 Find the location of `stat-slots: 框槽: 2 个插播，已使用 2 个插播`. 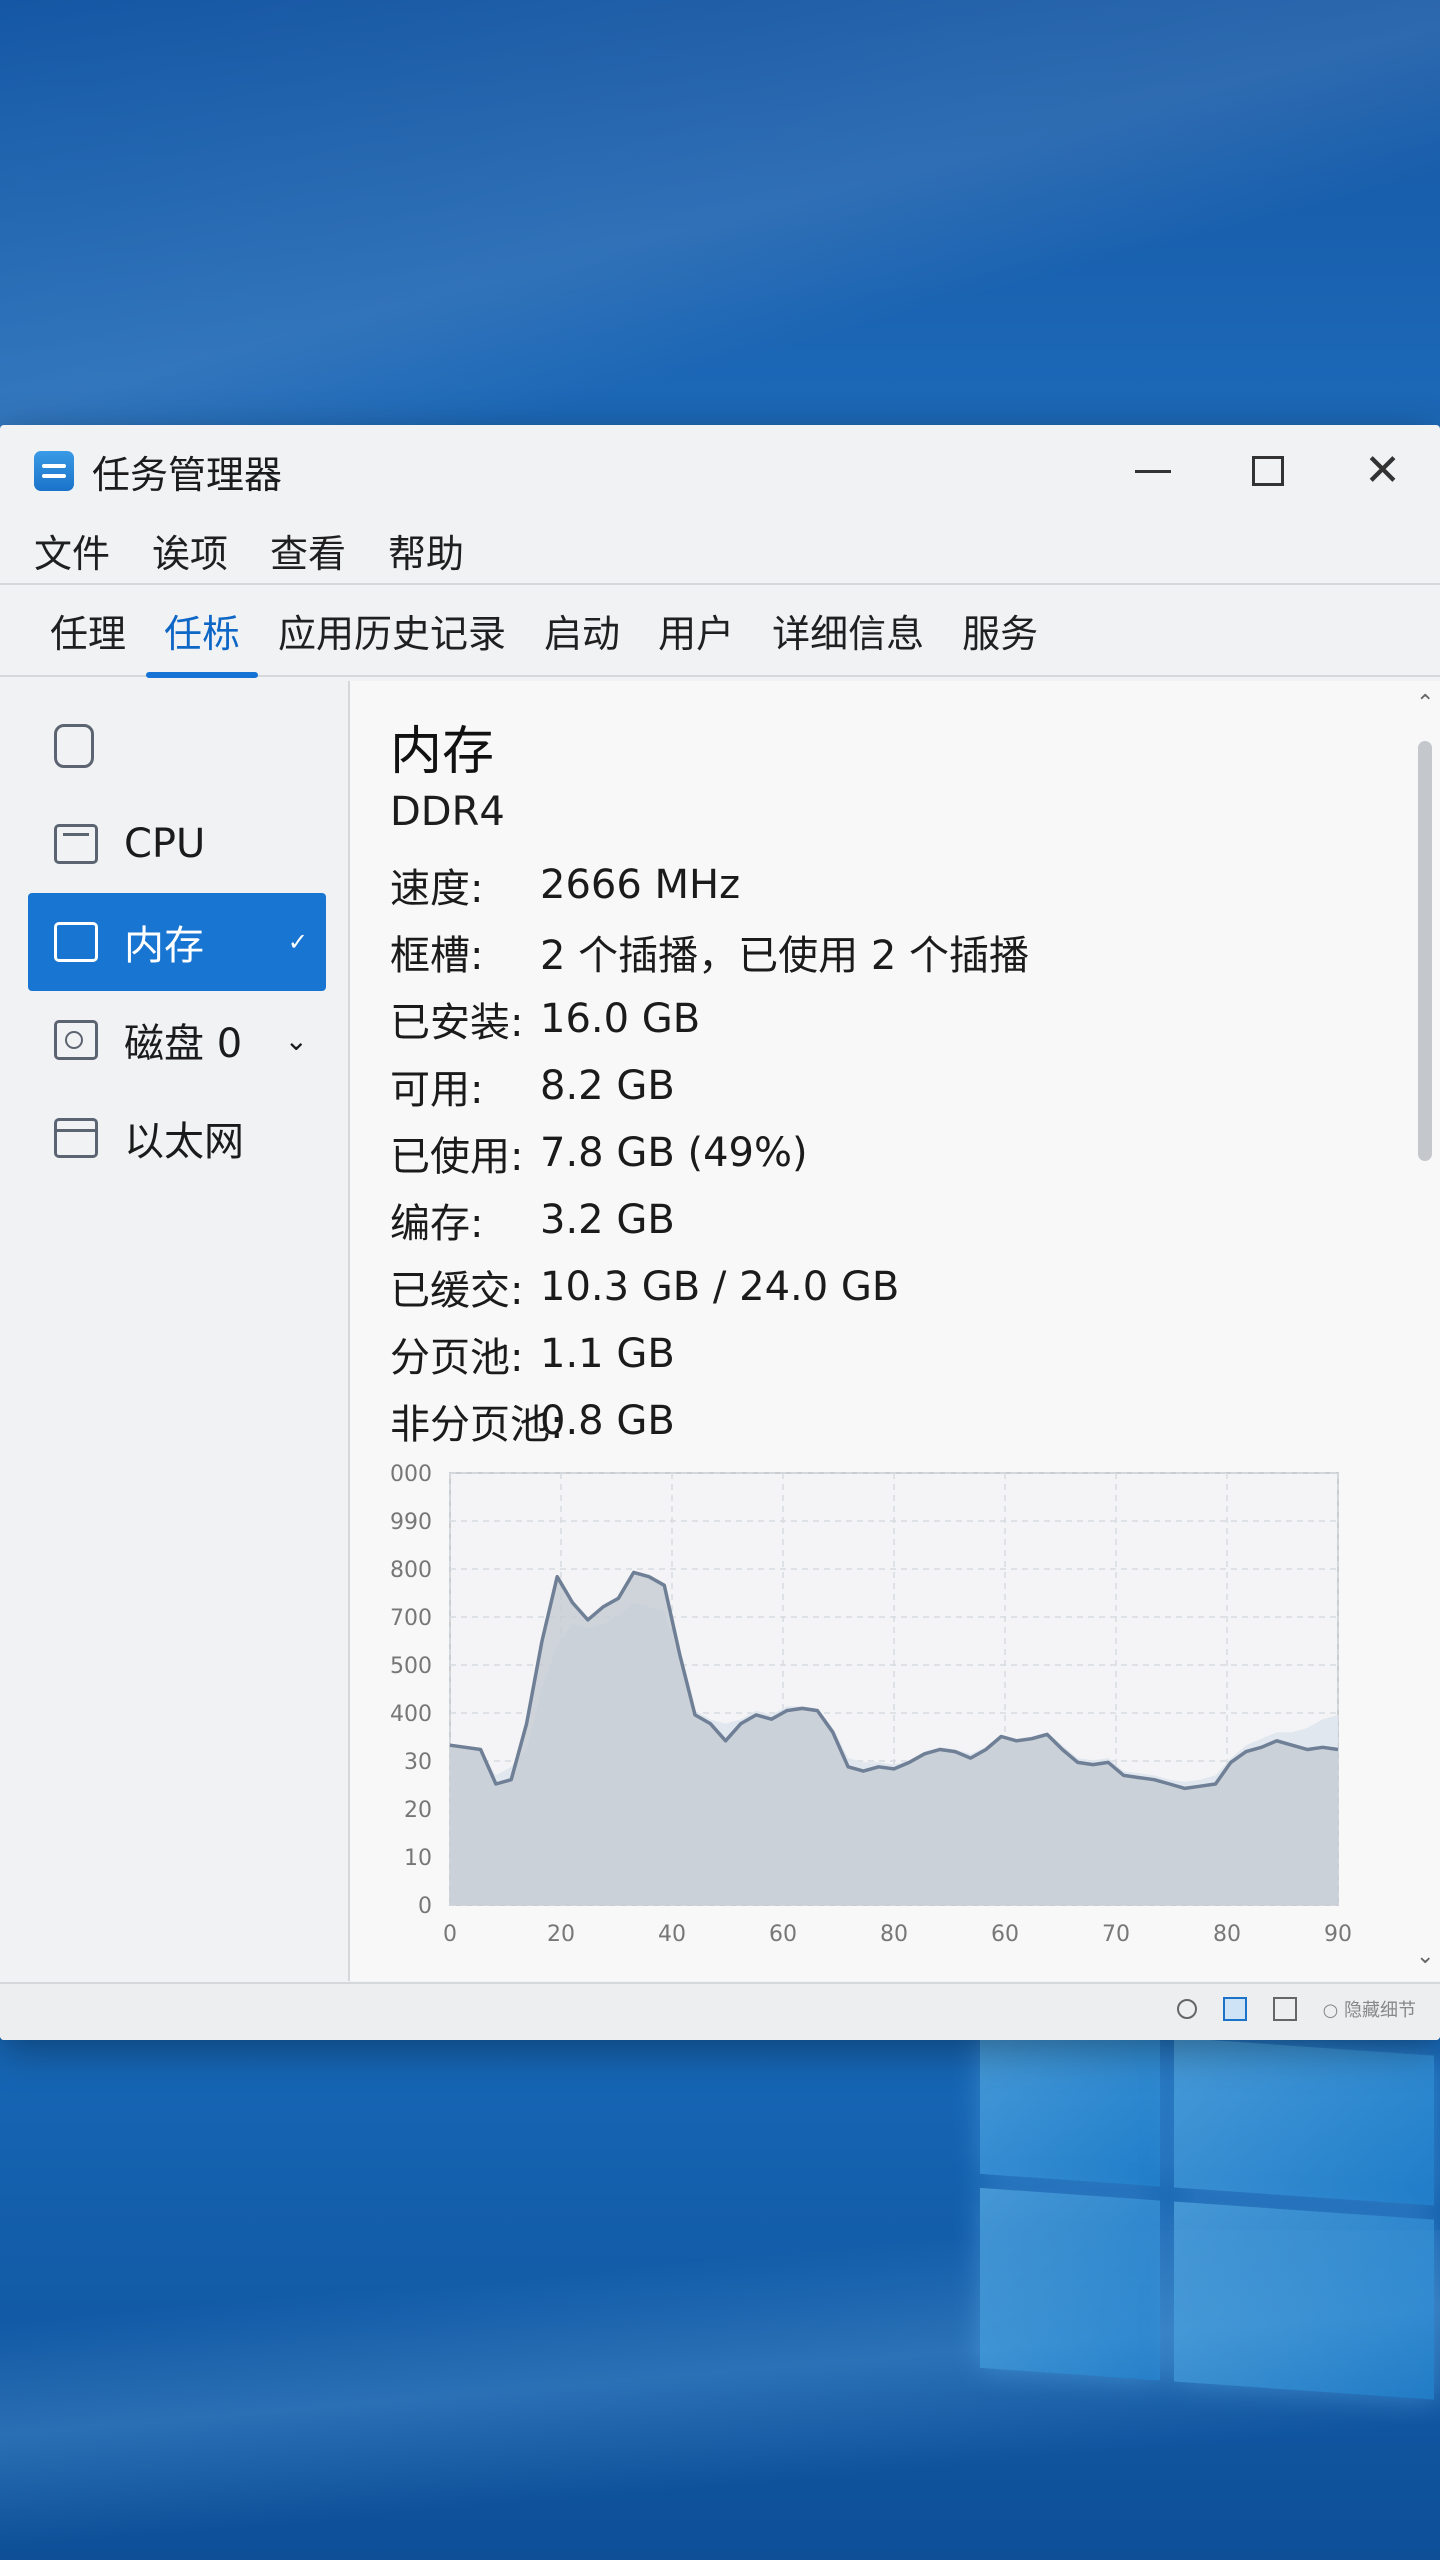

stat-slots: 框槽: 2 个插播，已使用 2 个插播 is located at coordinates (709, 951).